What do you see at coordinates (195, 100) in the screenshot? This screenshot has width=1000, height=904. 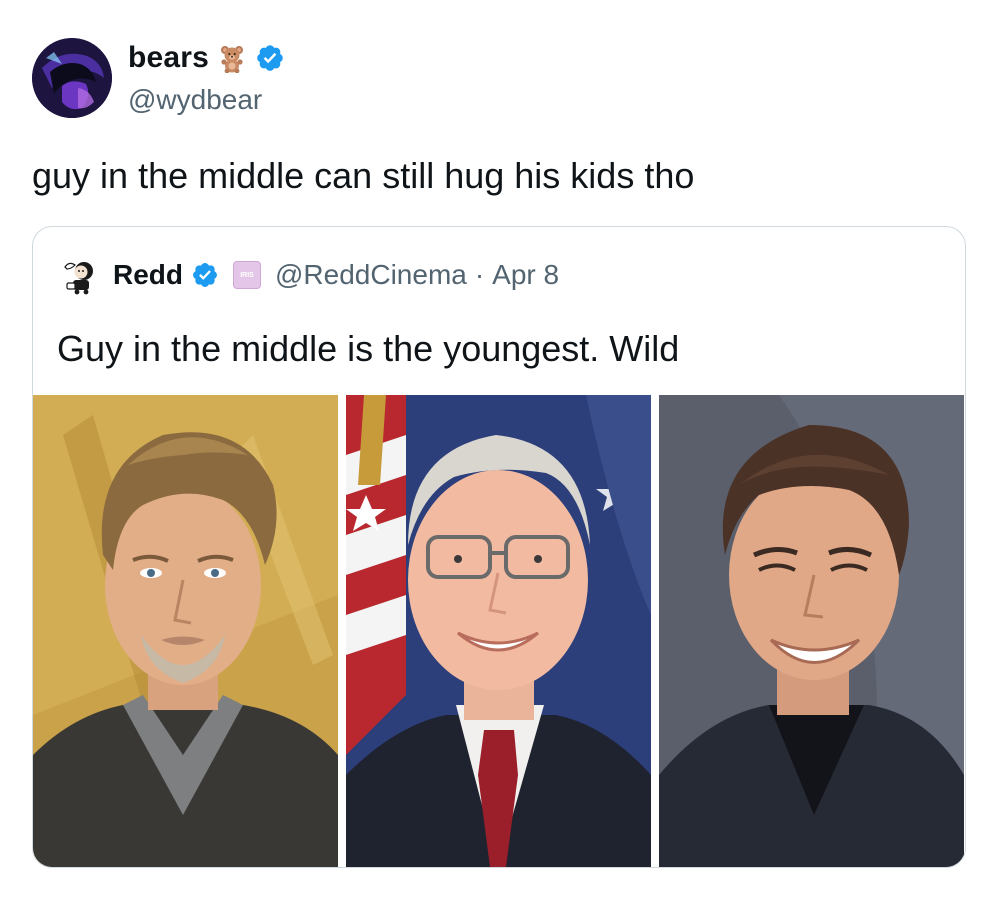 I see `author-handle: @wydbear` at bounding box center [195, 100].